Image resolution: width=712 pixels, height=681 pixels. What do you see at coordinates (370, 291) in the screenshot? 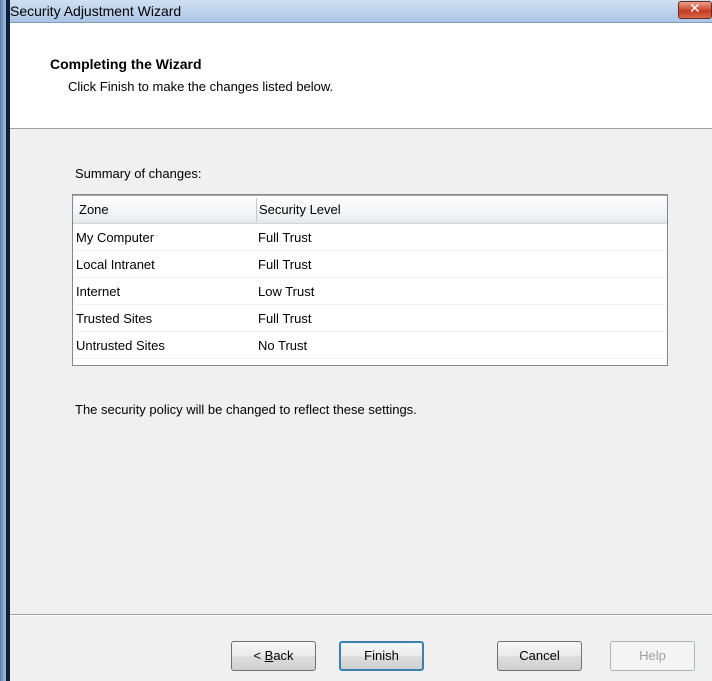
I see `list-row: Internet Low Trust` at bounding box center [370, 291].